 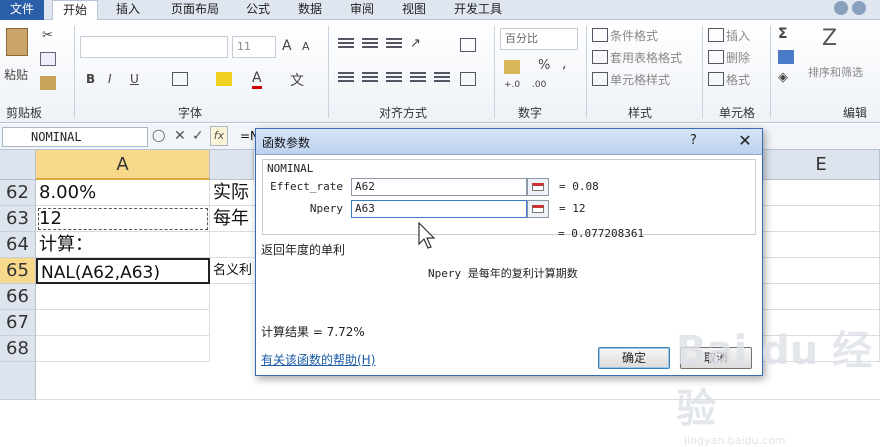 I want to click on currency-icon, so click(x=512, y=67).